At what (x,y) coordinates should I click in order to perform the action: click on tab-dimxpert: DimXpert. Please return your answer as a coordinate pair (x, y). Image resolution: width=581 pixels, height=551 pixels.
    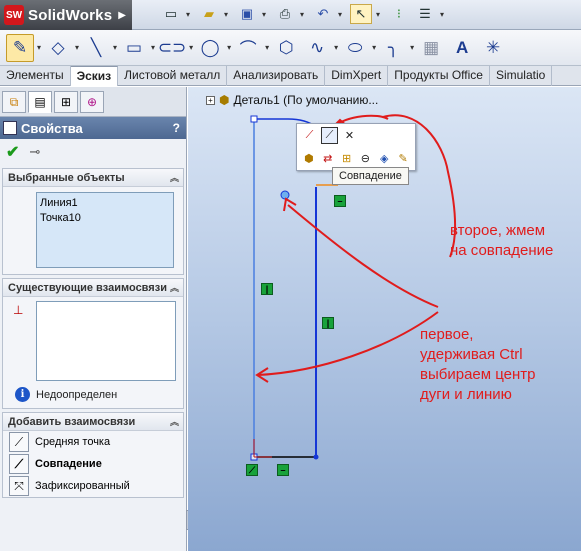
    Looking at the image, I should click on (357, 76).